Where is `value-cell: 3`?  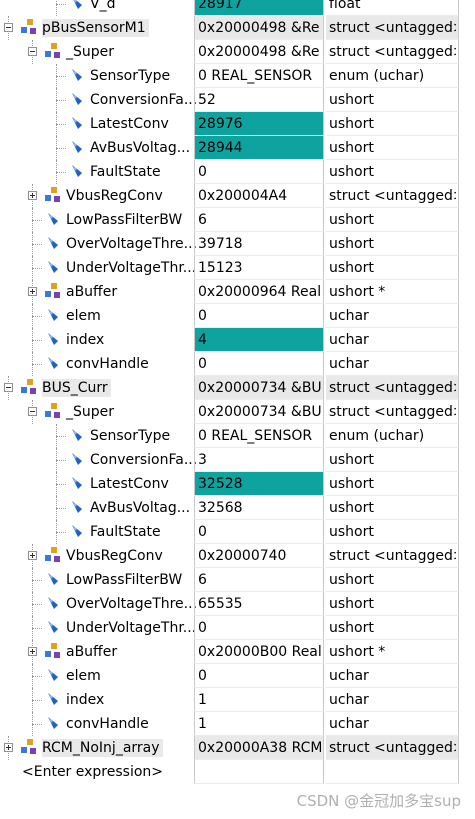
value-cell: 3 is located at coordinates (259, 460).